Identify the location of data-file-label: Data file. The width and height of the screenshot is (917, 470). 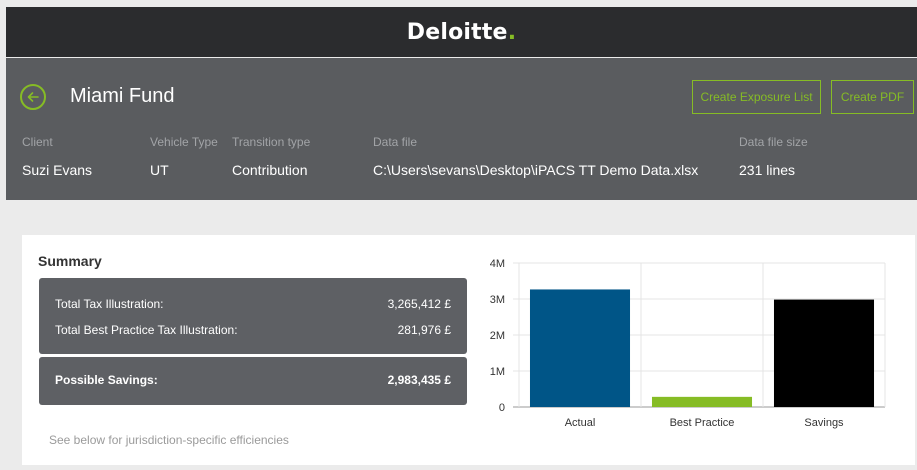
(395, 142).